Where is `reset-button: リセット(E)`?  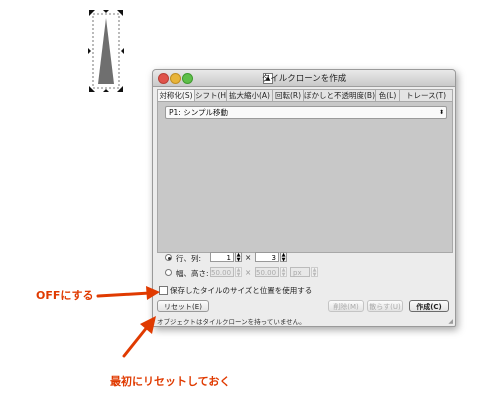 reset-button: リセット(E) is located at coordinates (183, 306).